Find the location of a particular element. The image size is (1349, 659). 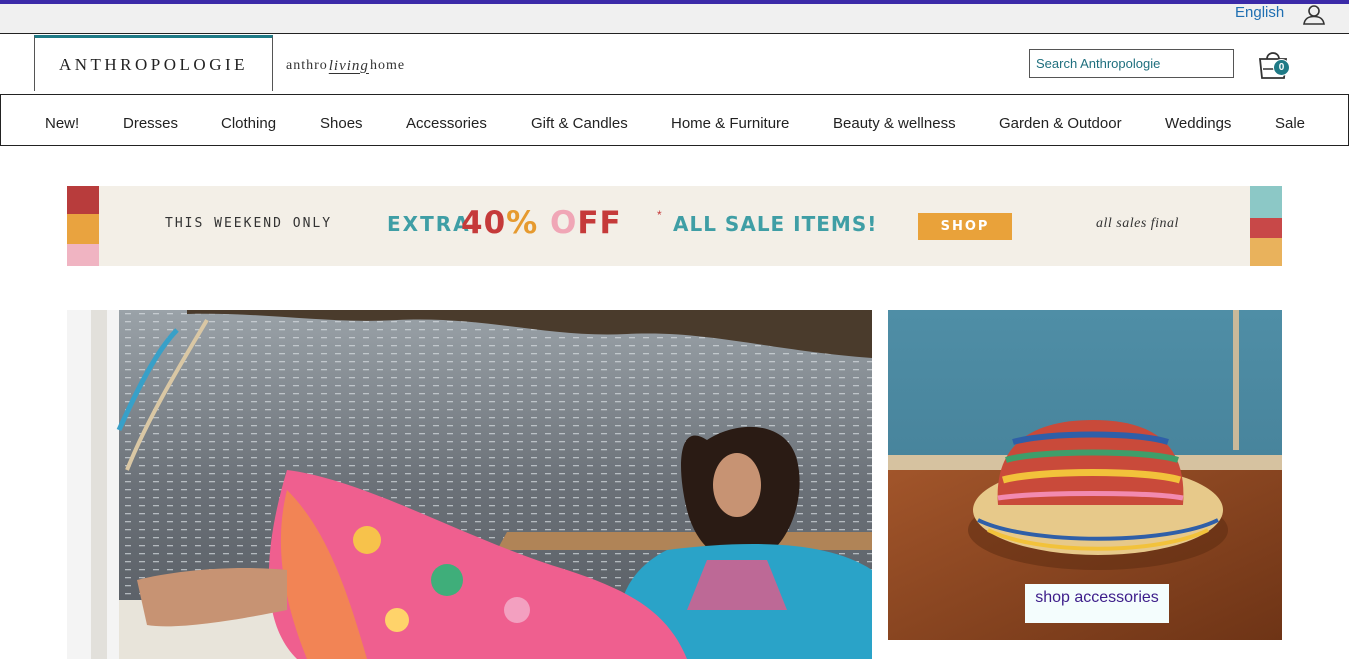

promo-final-text: all sales final is located at coordinates (1137, 223).